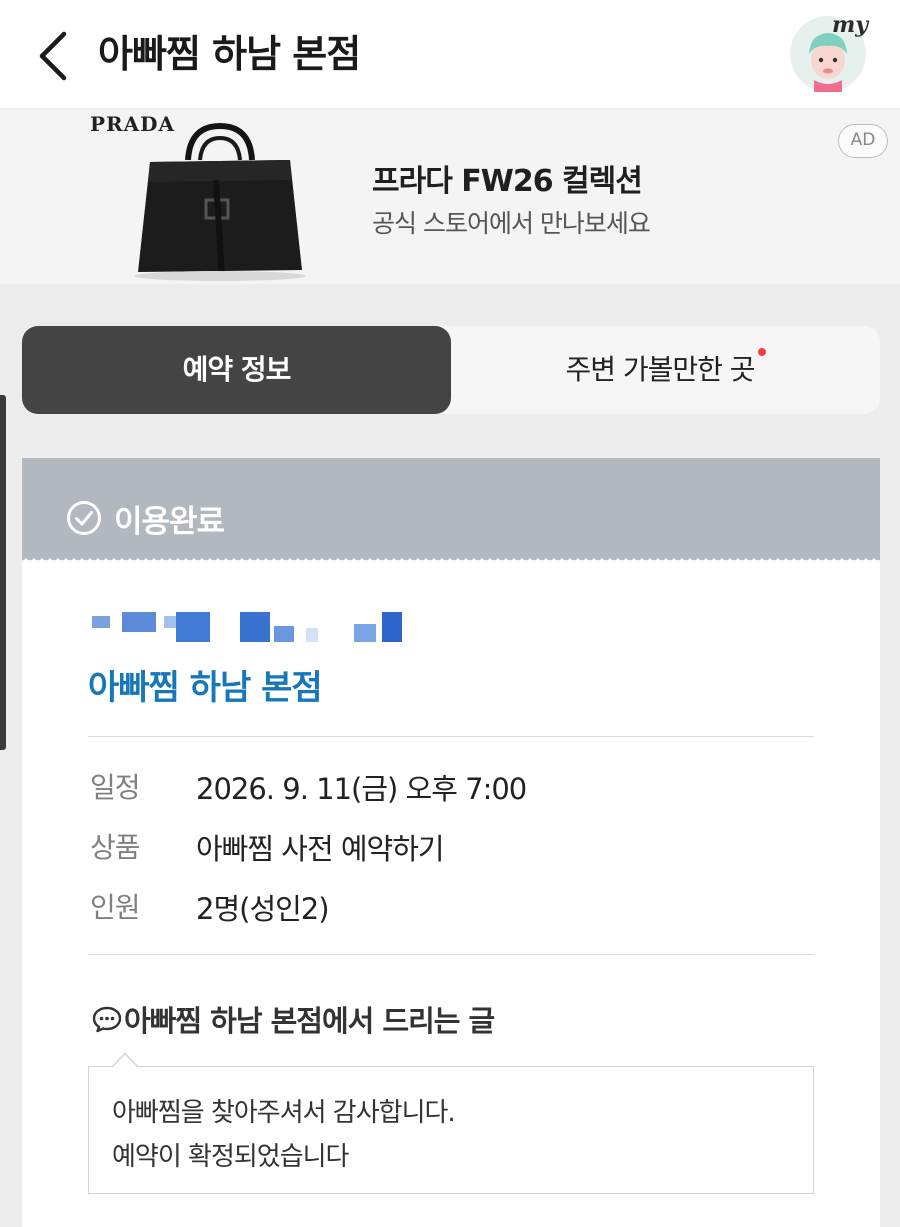  What do you see at coordinates (361, 789) in the screenshot?
I see `schedule-value: 2026. 9. 11(금) 오후 7:00` at bounding box center [361, 789].